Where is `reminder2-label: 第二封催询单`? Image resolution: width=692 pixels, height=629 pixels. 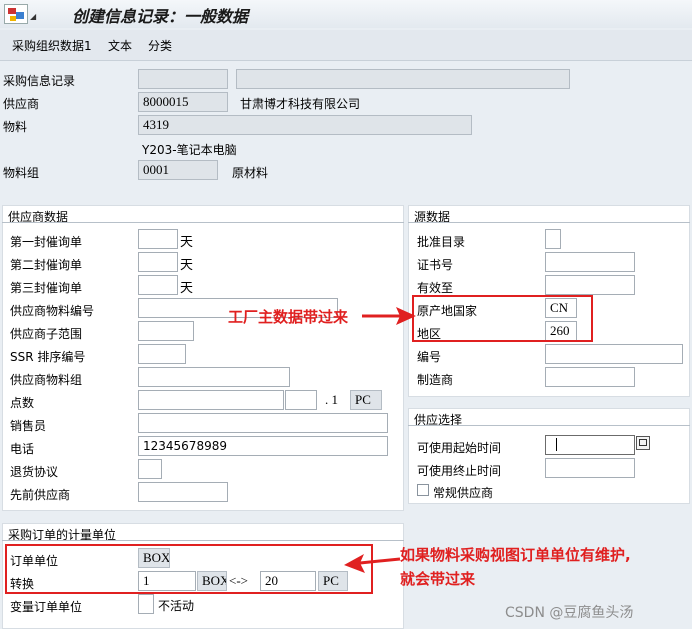
reminder2-label: 第二封催询单 is located at coordinates (46, 265).